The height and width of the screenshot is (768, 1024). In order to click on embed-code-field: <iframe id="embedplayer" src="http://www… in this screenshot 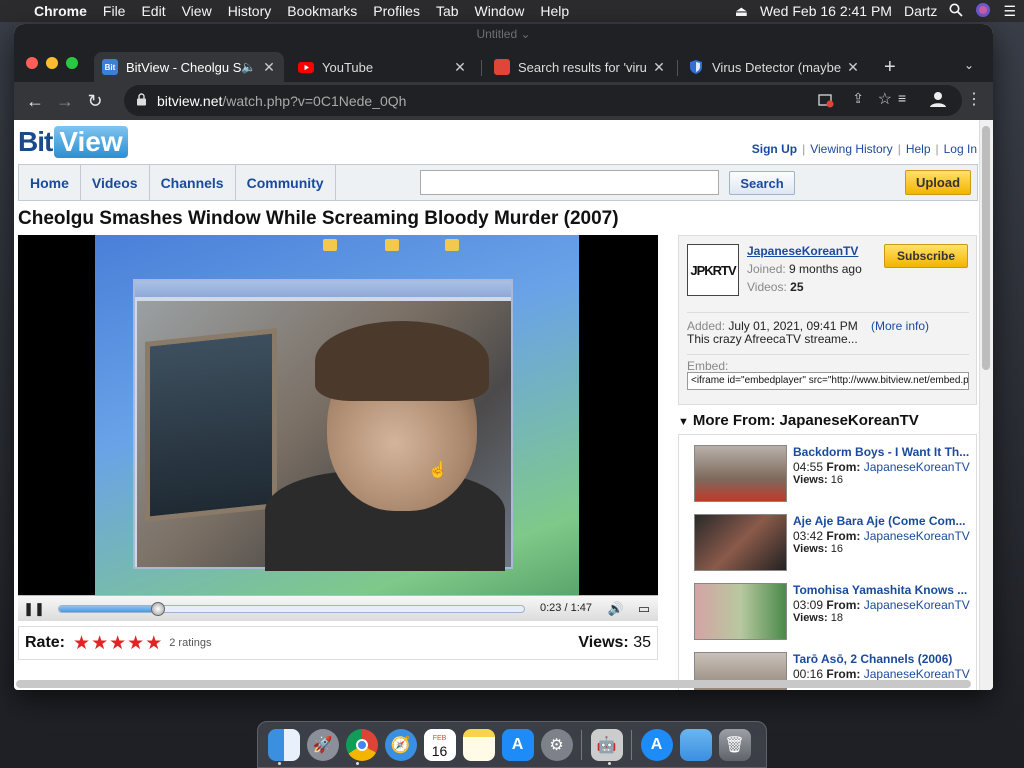, I will do `click(828, 381)`.